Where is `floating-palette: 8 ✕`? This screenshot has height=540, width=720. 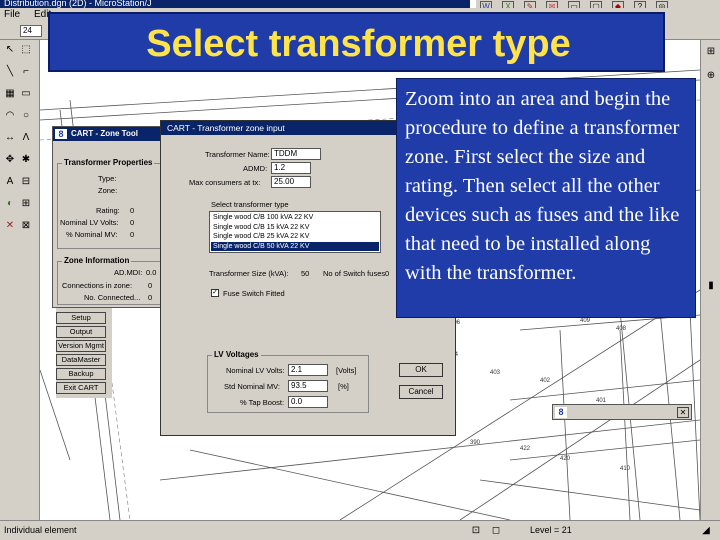
floating-palette: 8 ✕ is located at coordinates (622, 412).